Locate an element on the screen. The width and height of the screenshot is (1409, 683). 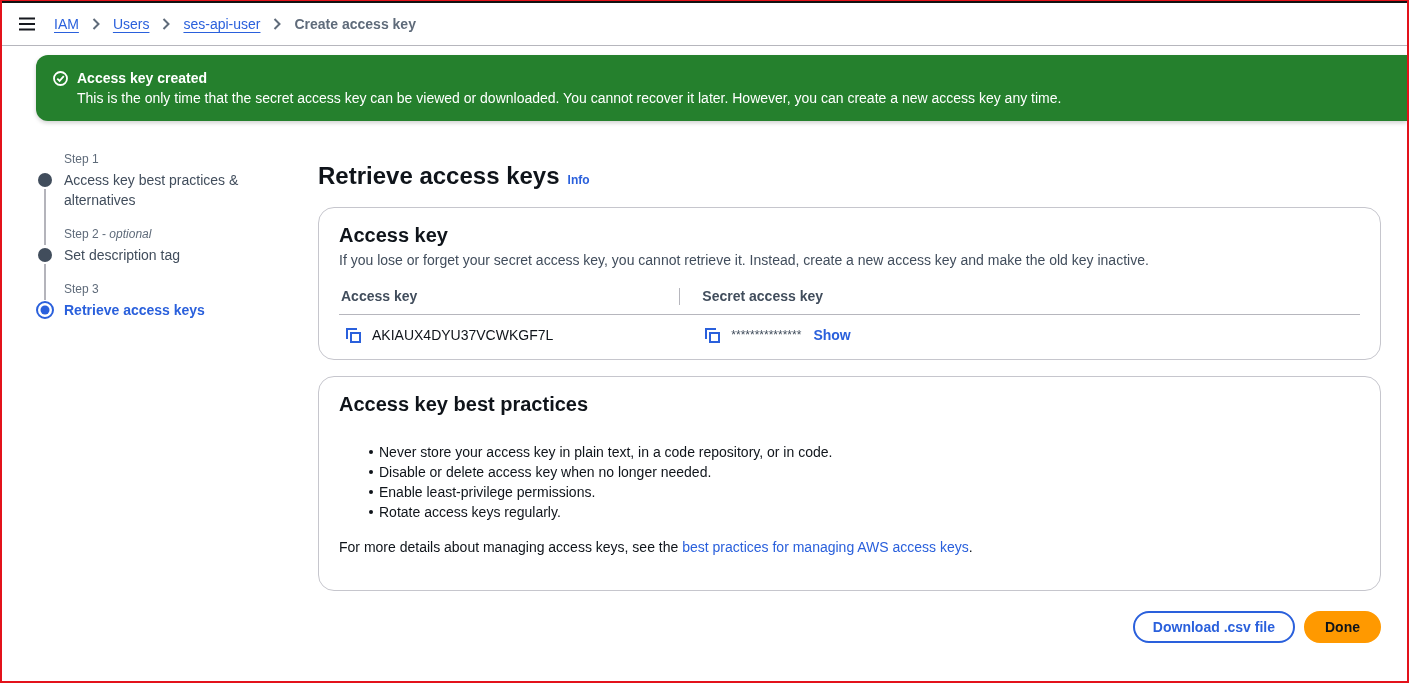
step-number: Step 2 - optional is located at coordinates (108, 234).